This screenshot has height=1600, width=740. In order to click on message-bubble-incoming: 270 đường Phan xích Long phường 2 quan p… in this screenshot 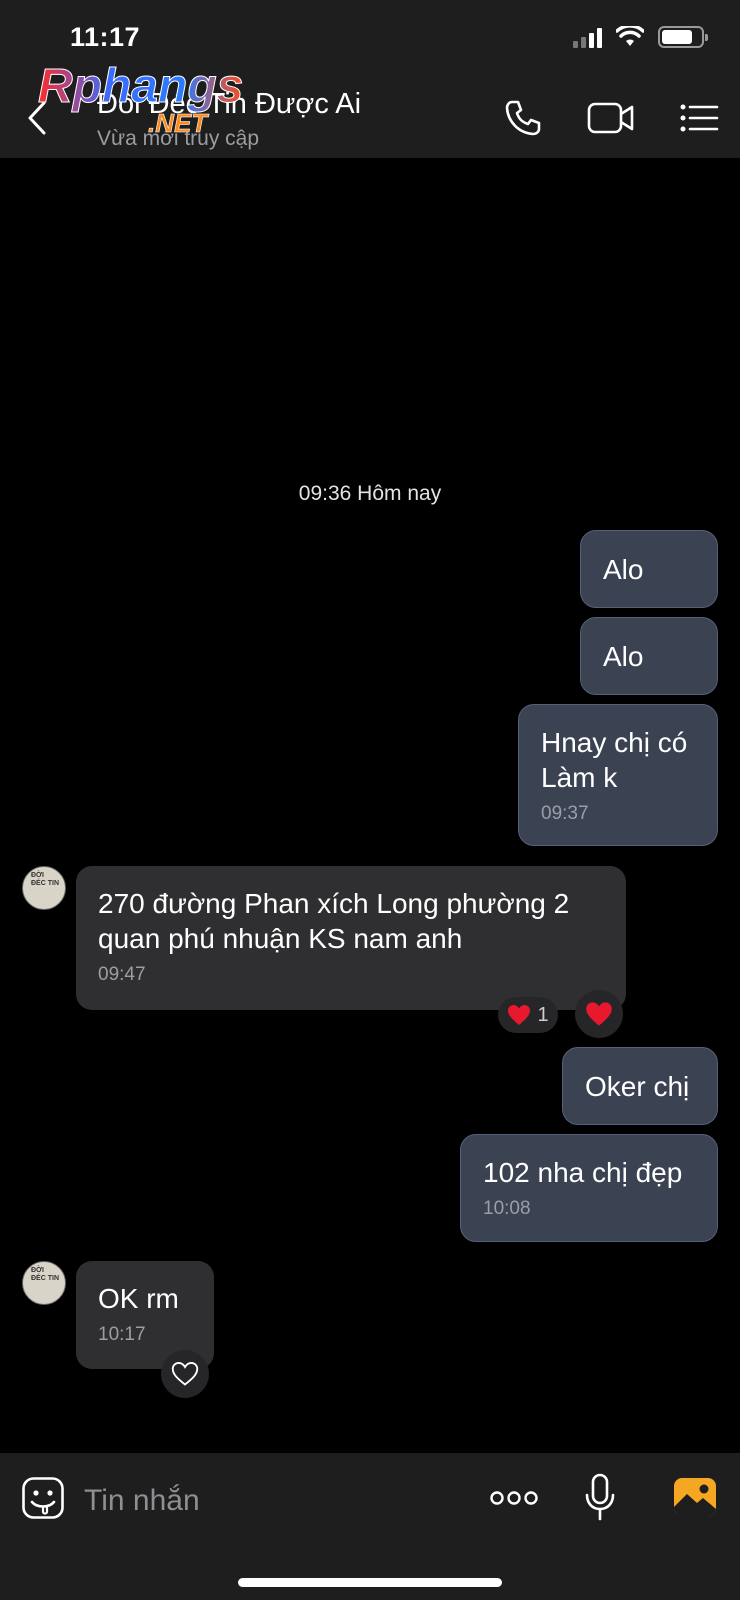, I will do `click(351, 938)`.